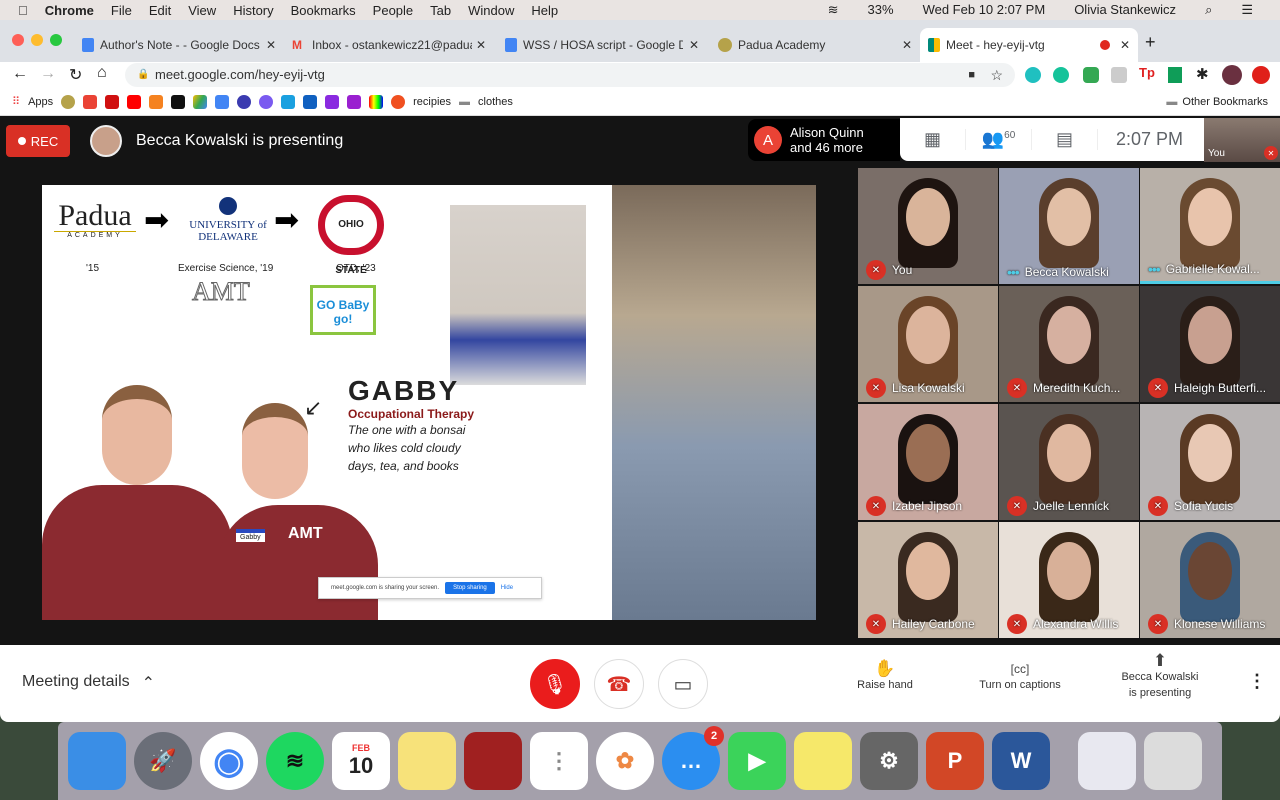 Image resolution: width=1280 pixels, height=800 pixels. Describe the element at coordinates (889, 761) in the screenshot. I see `system-preferences-app-icon: ⚙` at that location.